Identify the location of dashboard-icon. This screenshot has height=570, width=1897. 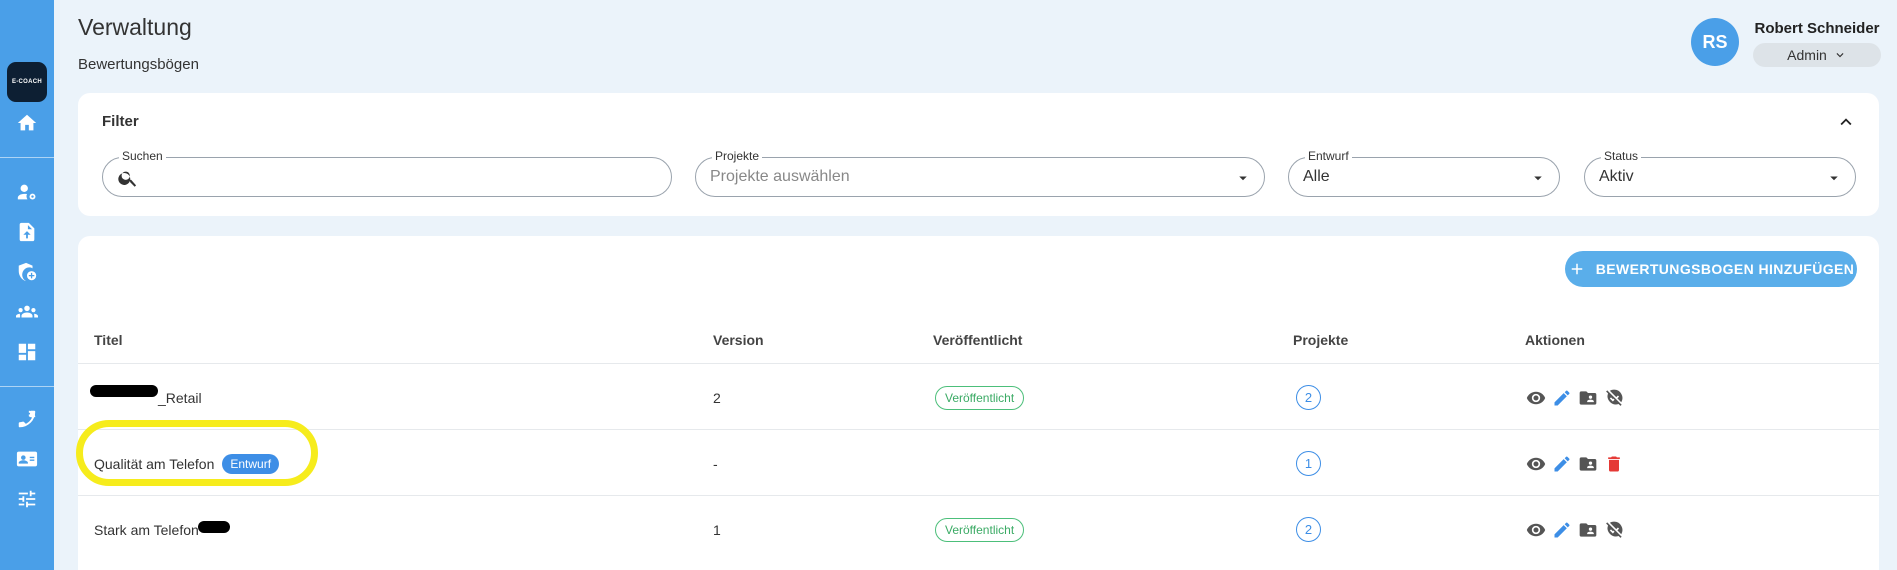
(27, 352).